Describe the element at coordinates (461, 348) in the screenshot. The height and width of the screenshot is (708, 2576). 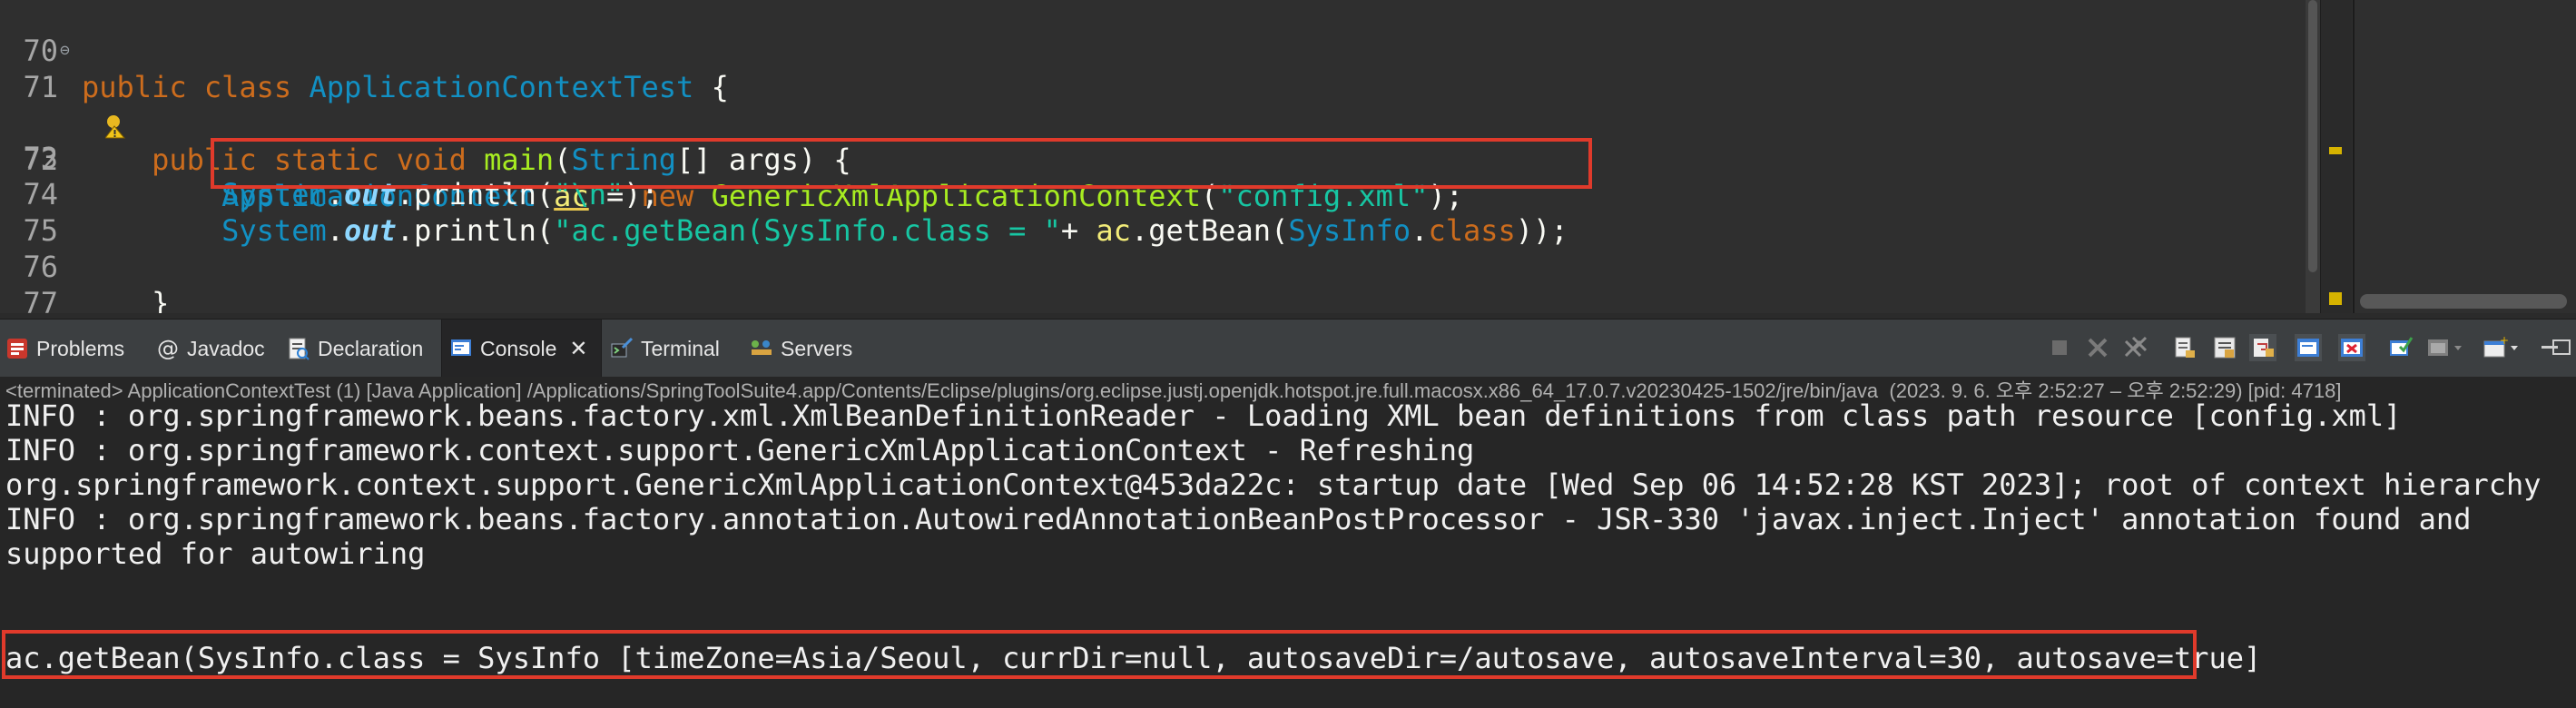
I see `console-icon` at that location.